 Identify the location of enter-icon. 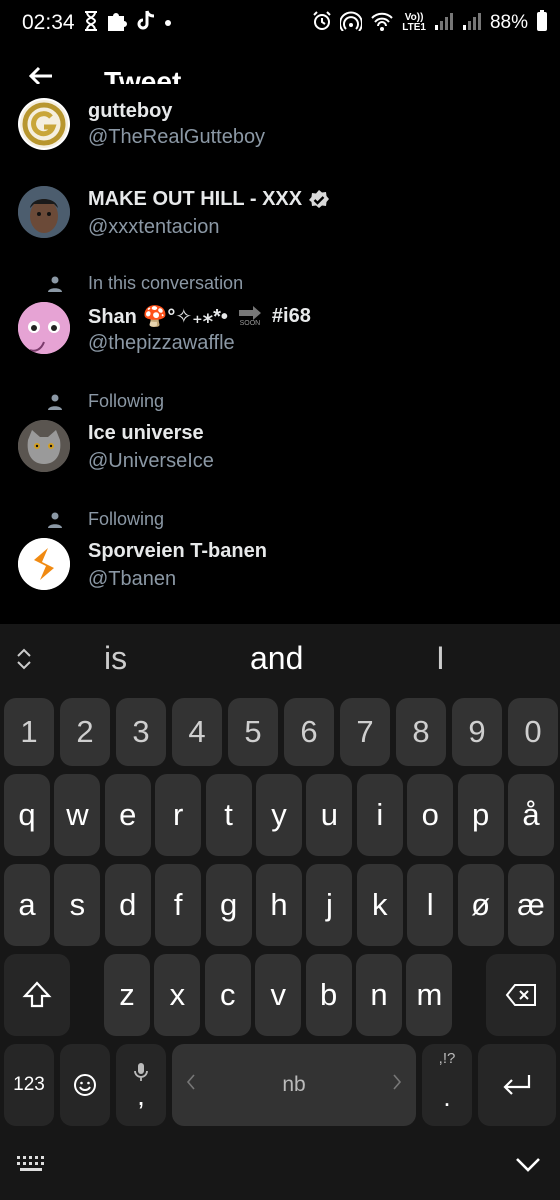
(517, 1085).